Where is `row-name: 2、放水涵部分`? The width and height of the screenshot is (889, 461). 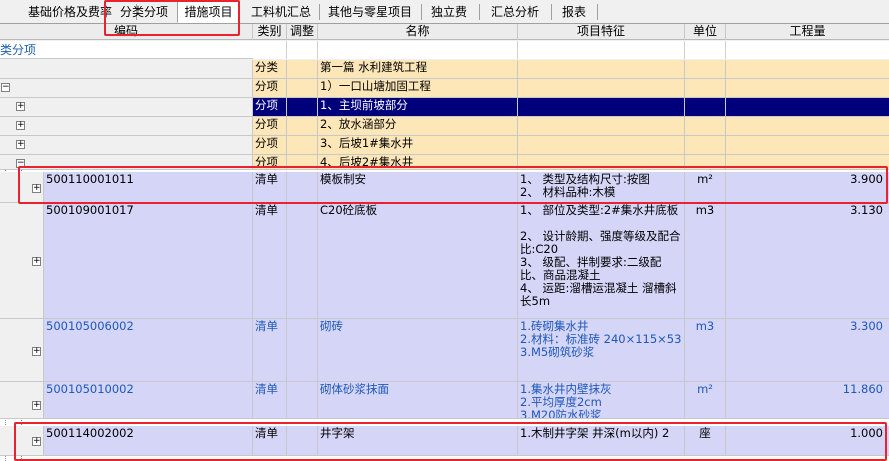
row-name: 2、放水涵部分 is located at coordinates (418, 126).